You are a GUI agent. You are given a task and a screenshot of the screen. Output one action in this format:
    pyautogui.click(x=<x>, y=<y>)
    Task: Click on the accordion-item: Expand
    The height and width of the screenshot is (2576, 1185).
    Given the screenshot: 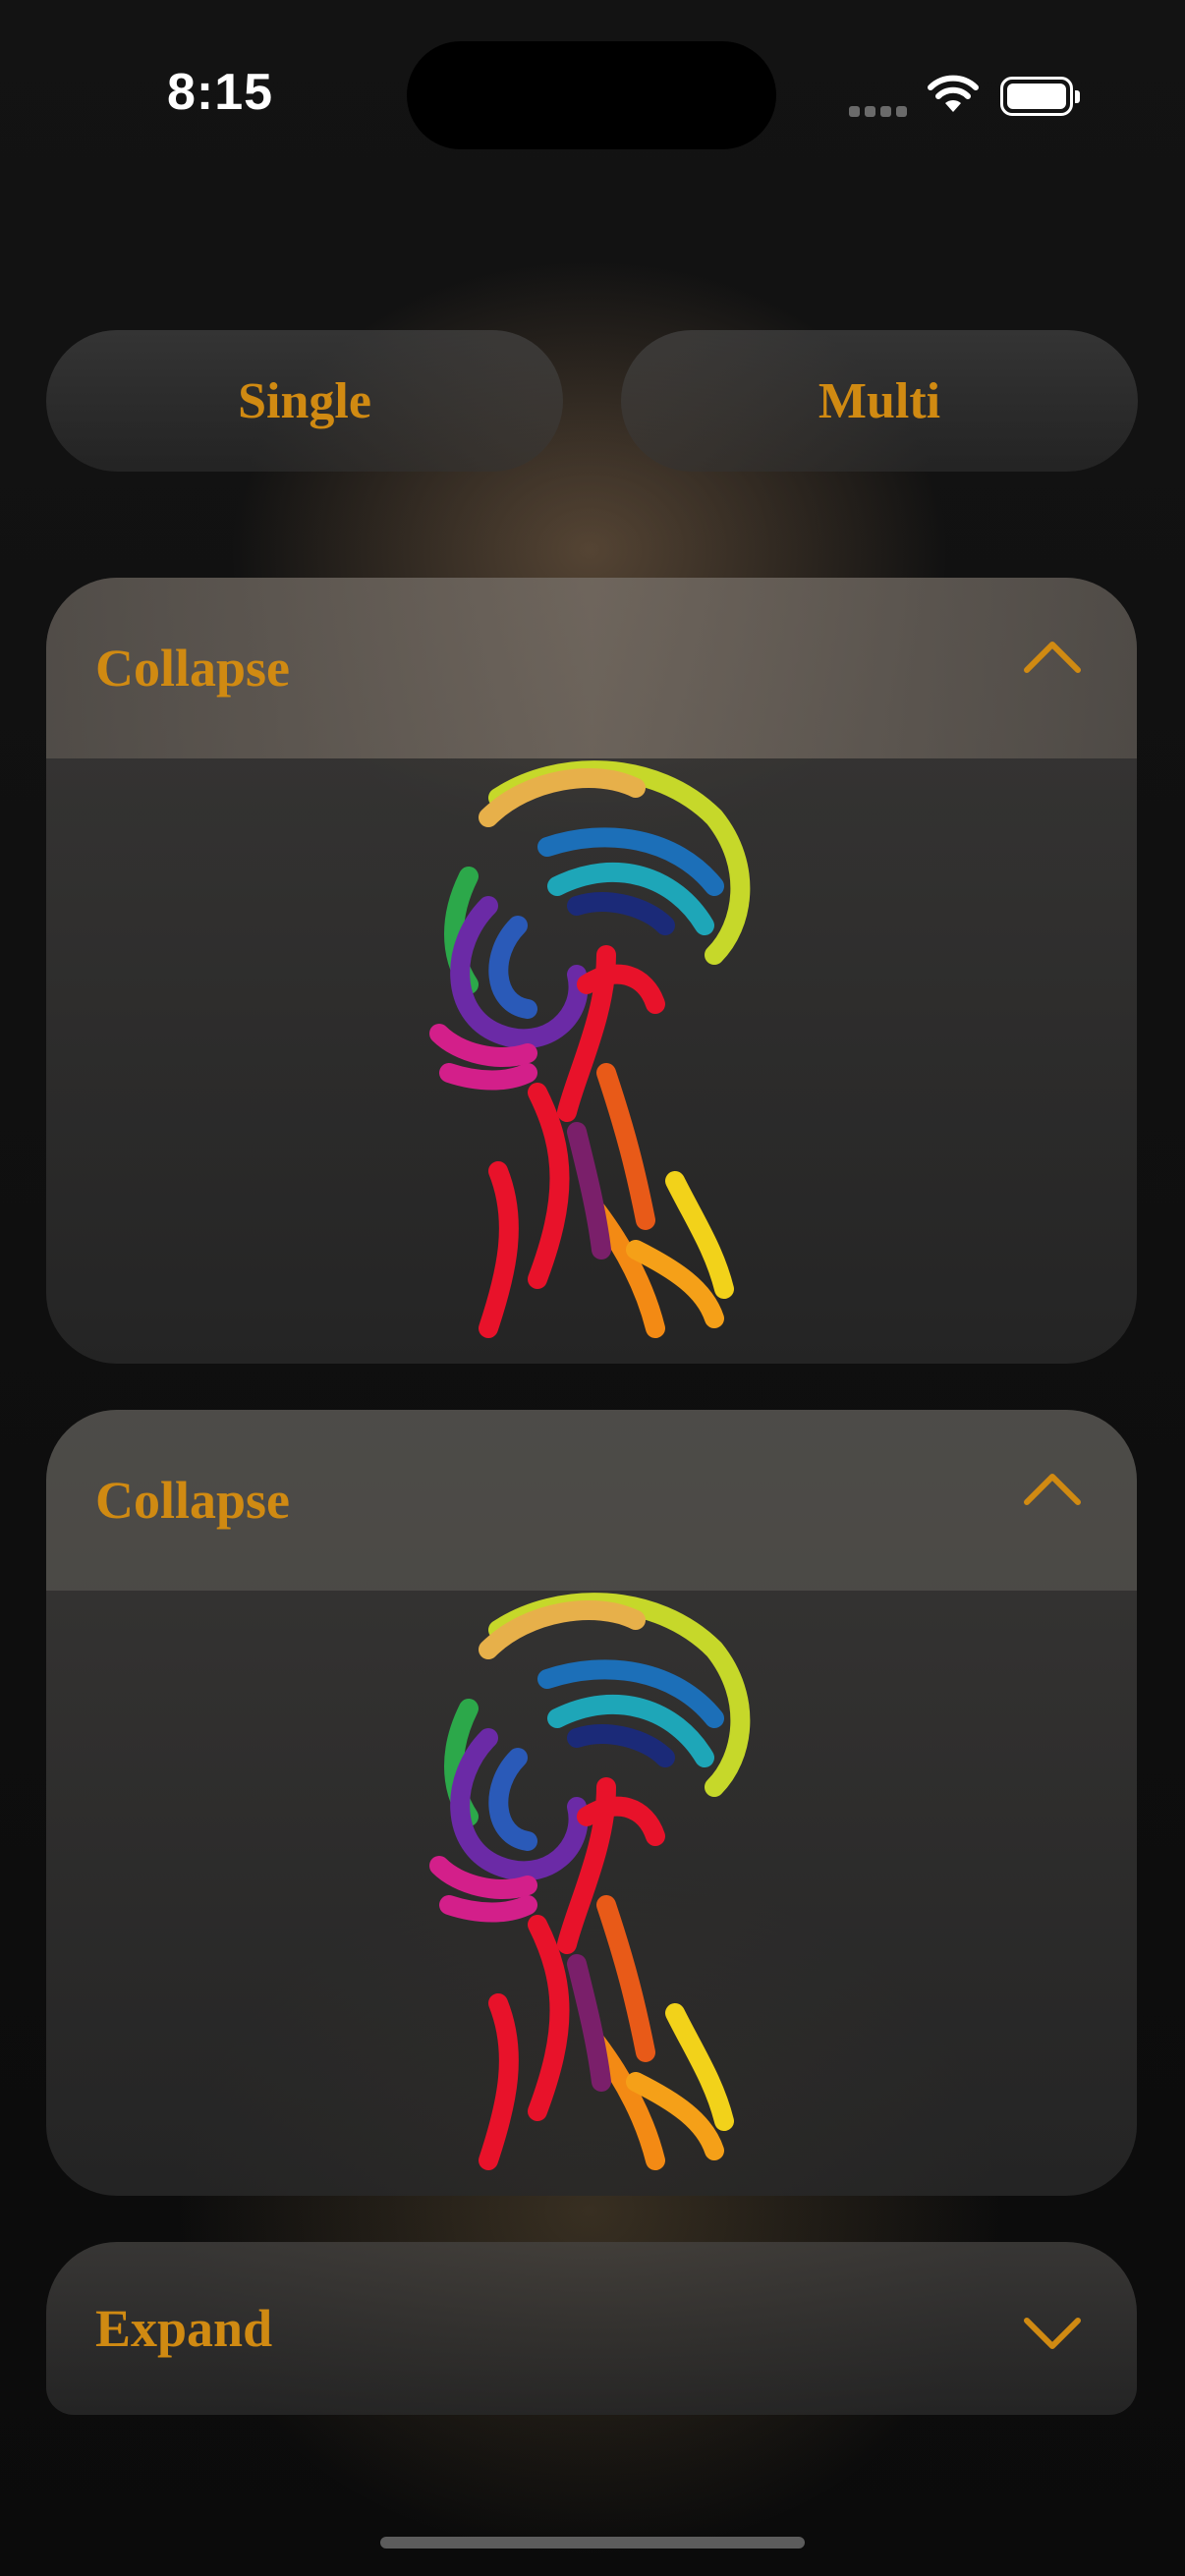 What is the action you would take?
    pyautogui.click(x=592, y=2328)
    